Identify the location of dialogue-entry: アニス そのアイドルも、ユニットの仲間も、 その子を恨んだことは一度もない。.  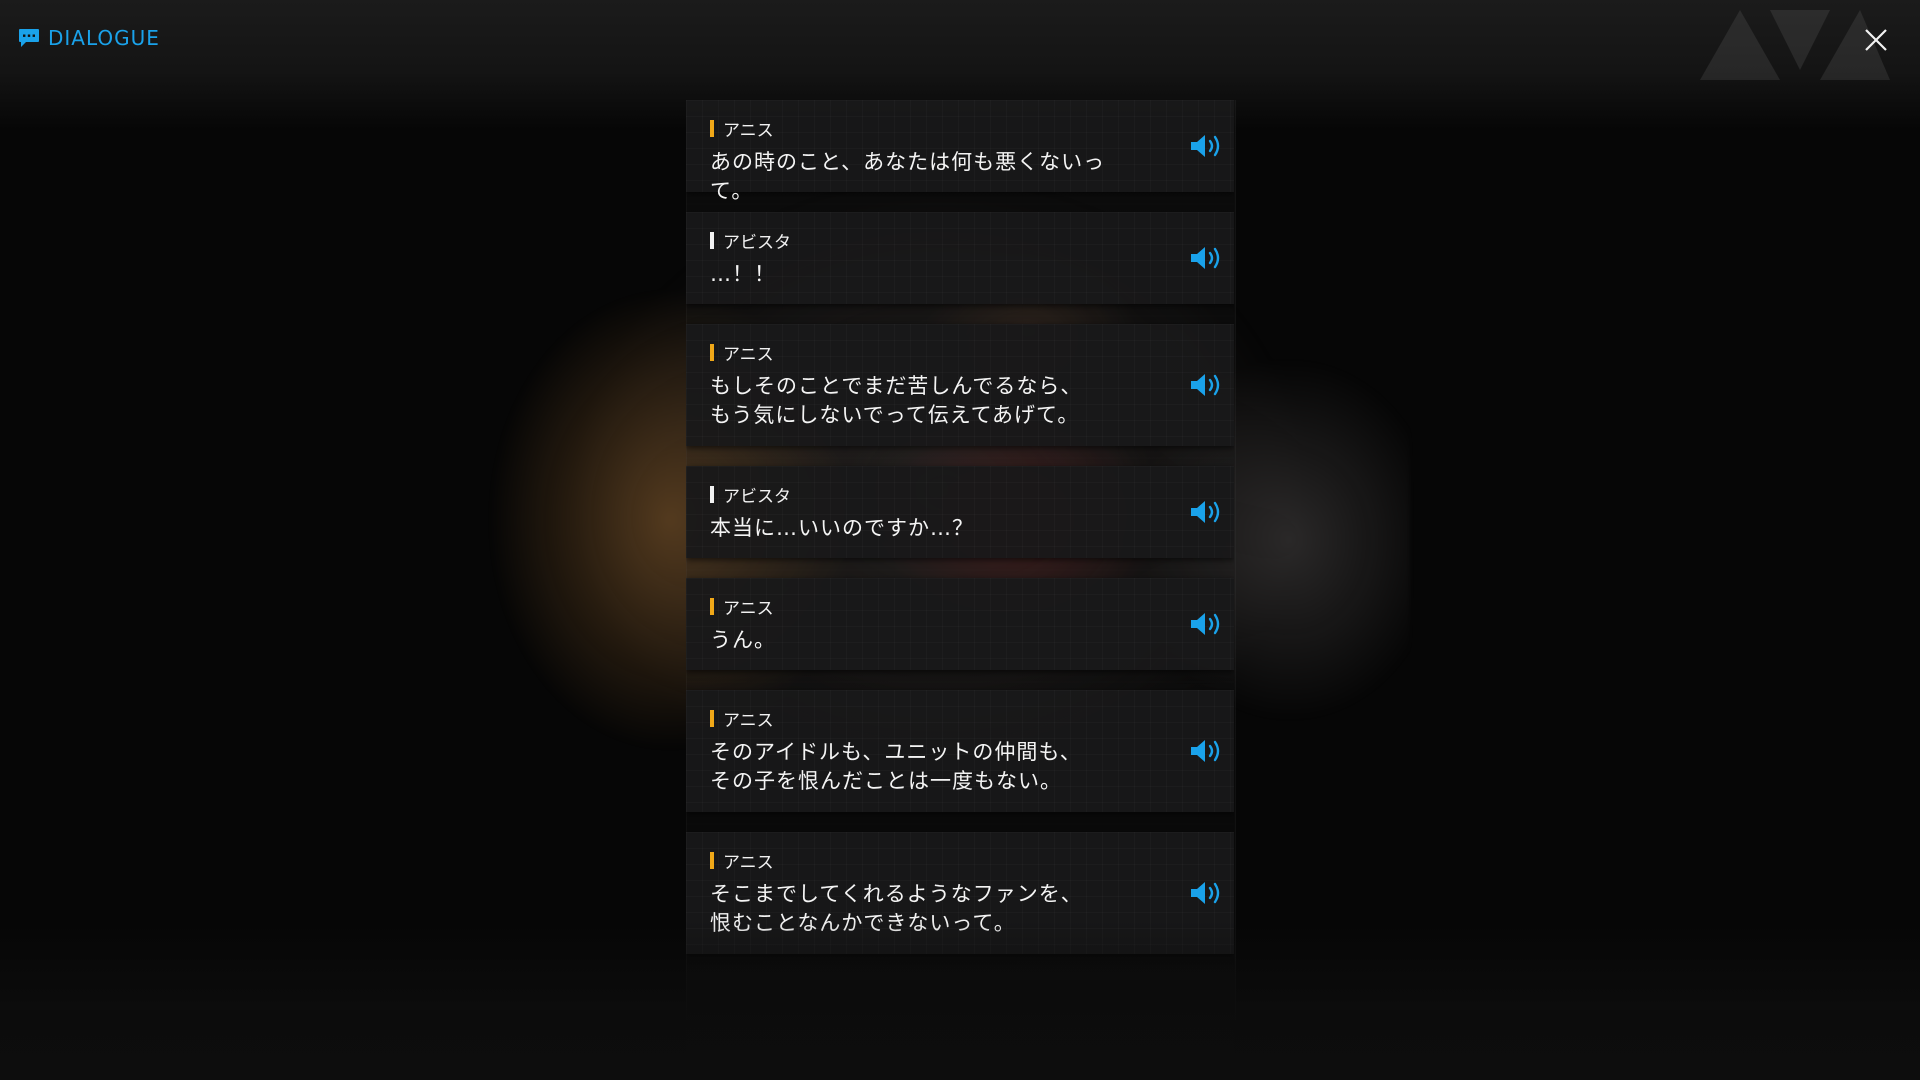
(960, 751).